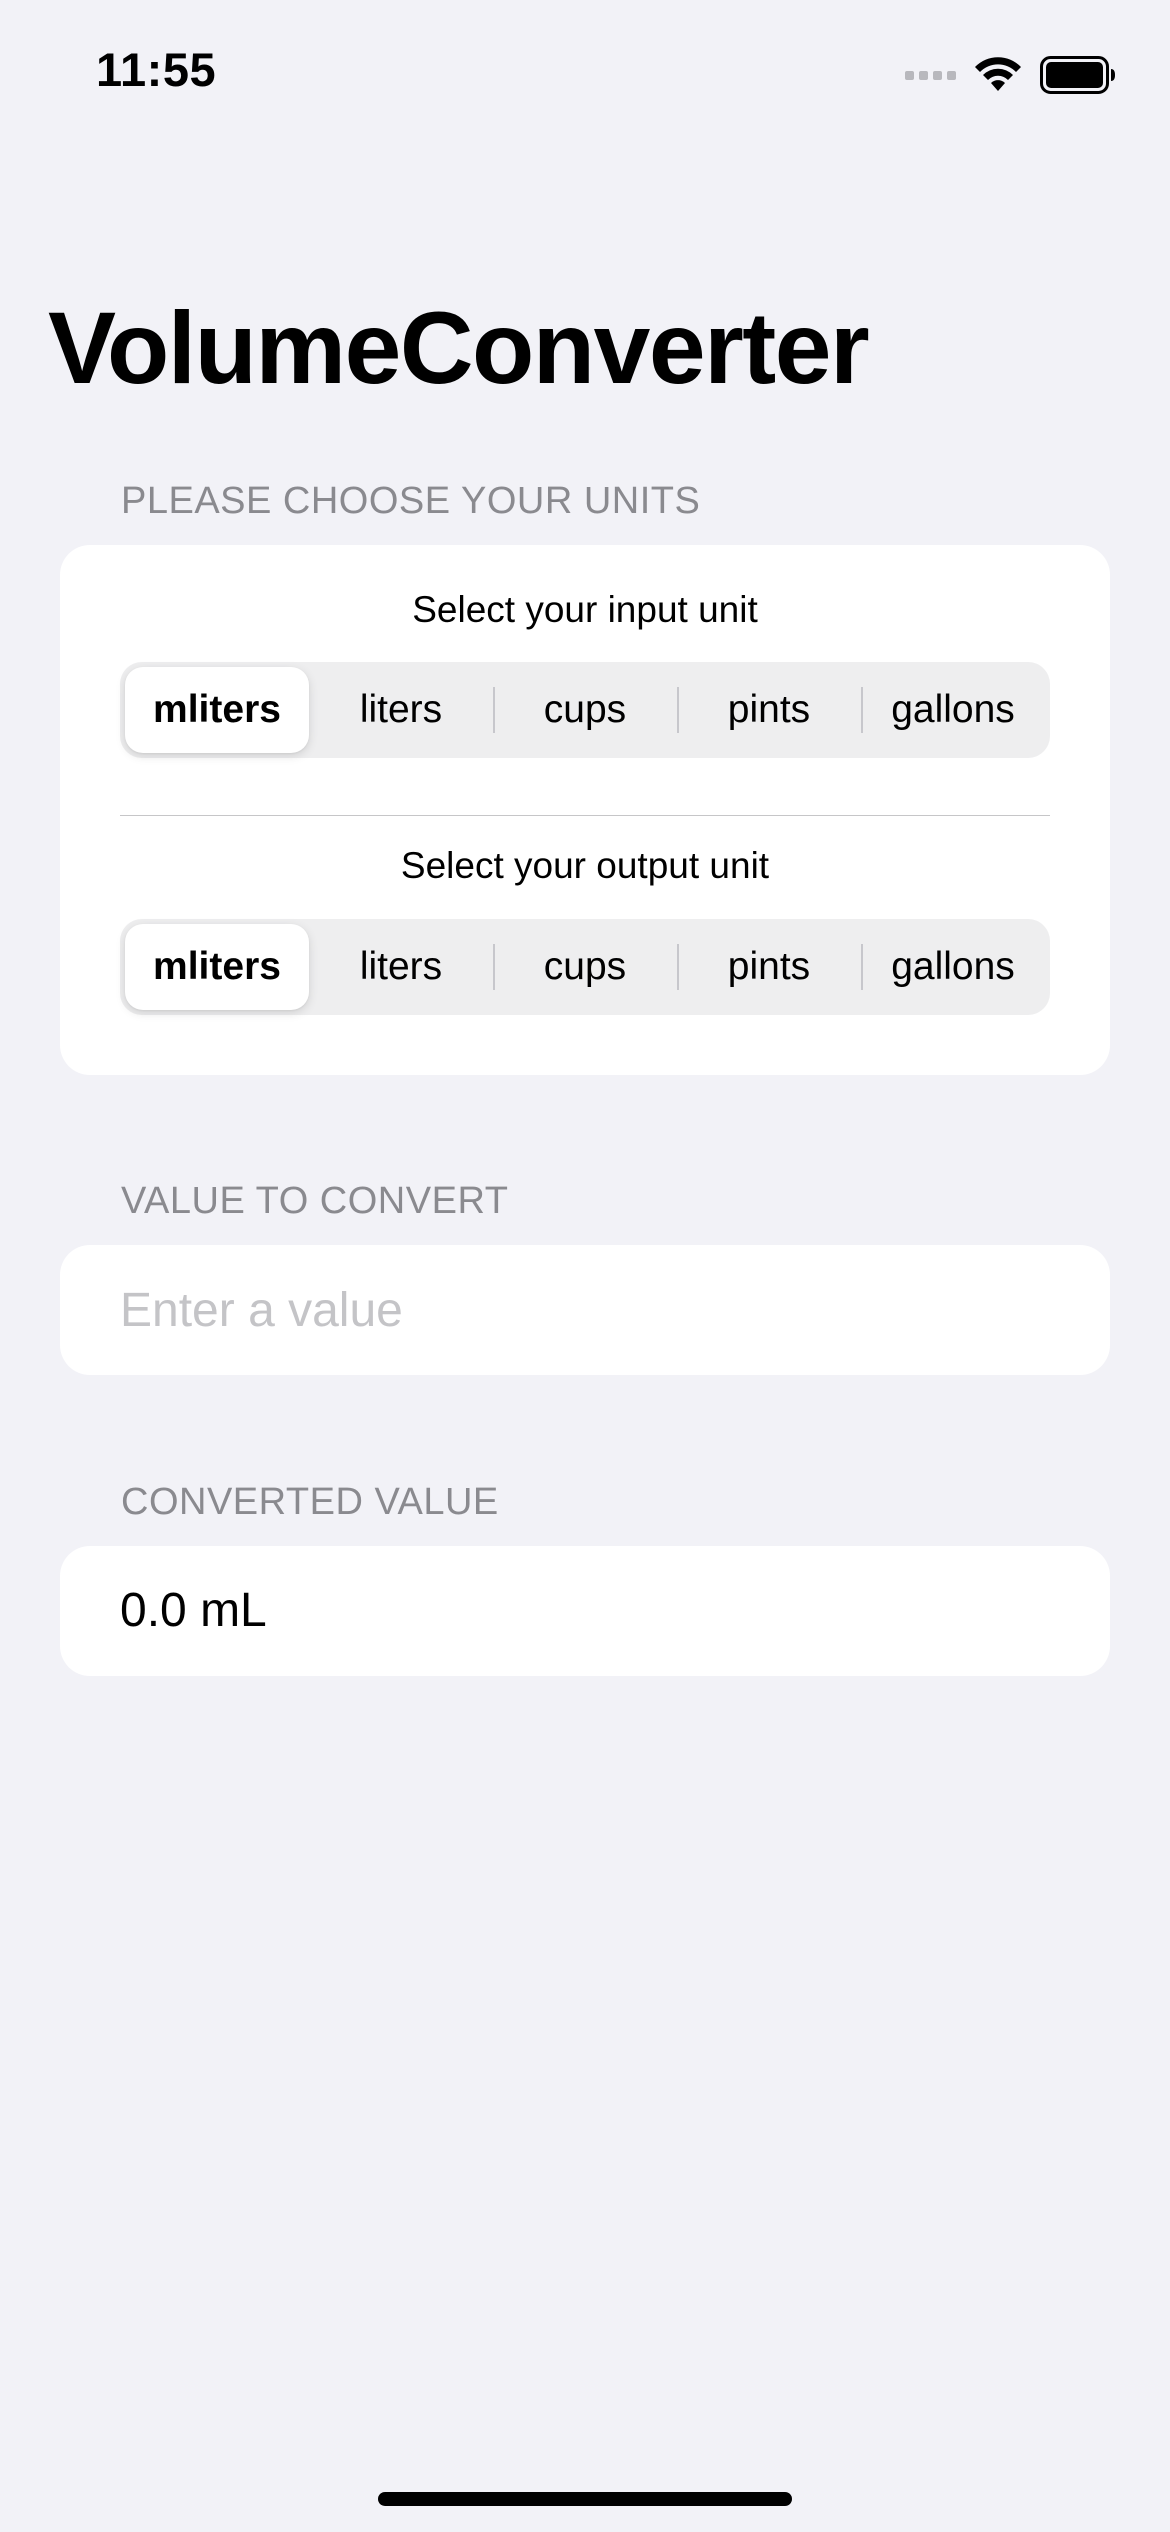 Image resolution: width=1170 pixels, height=2532 pixels. I want to click on battery-icon, so click(1077, 75).